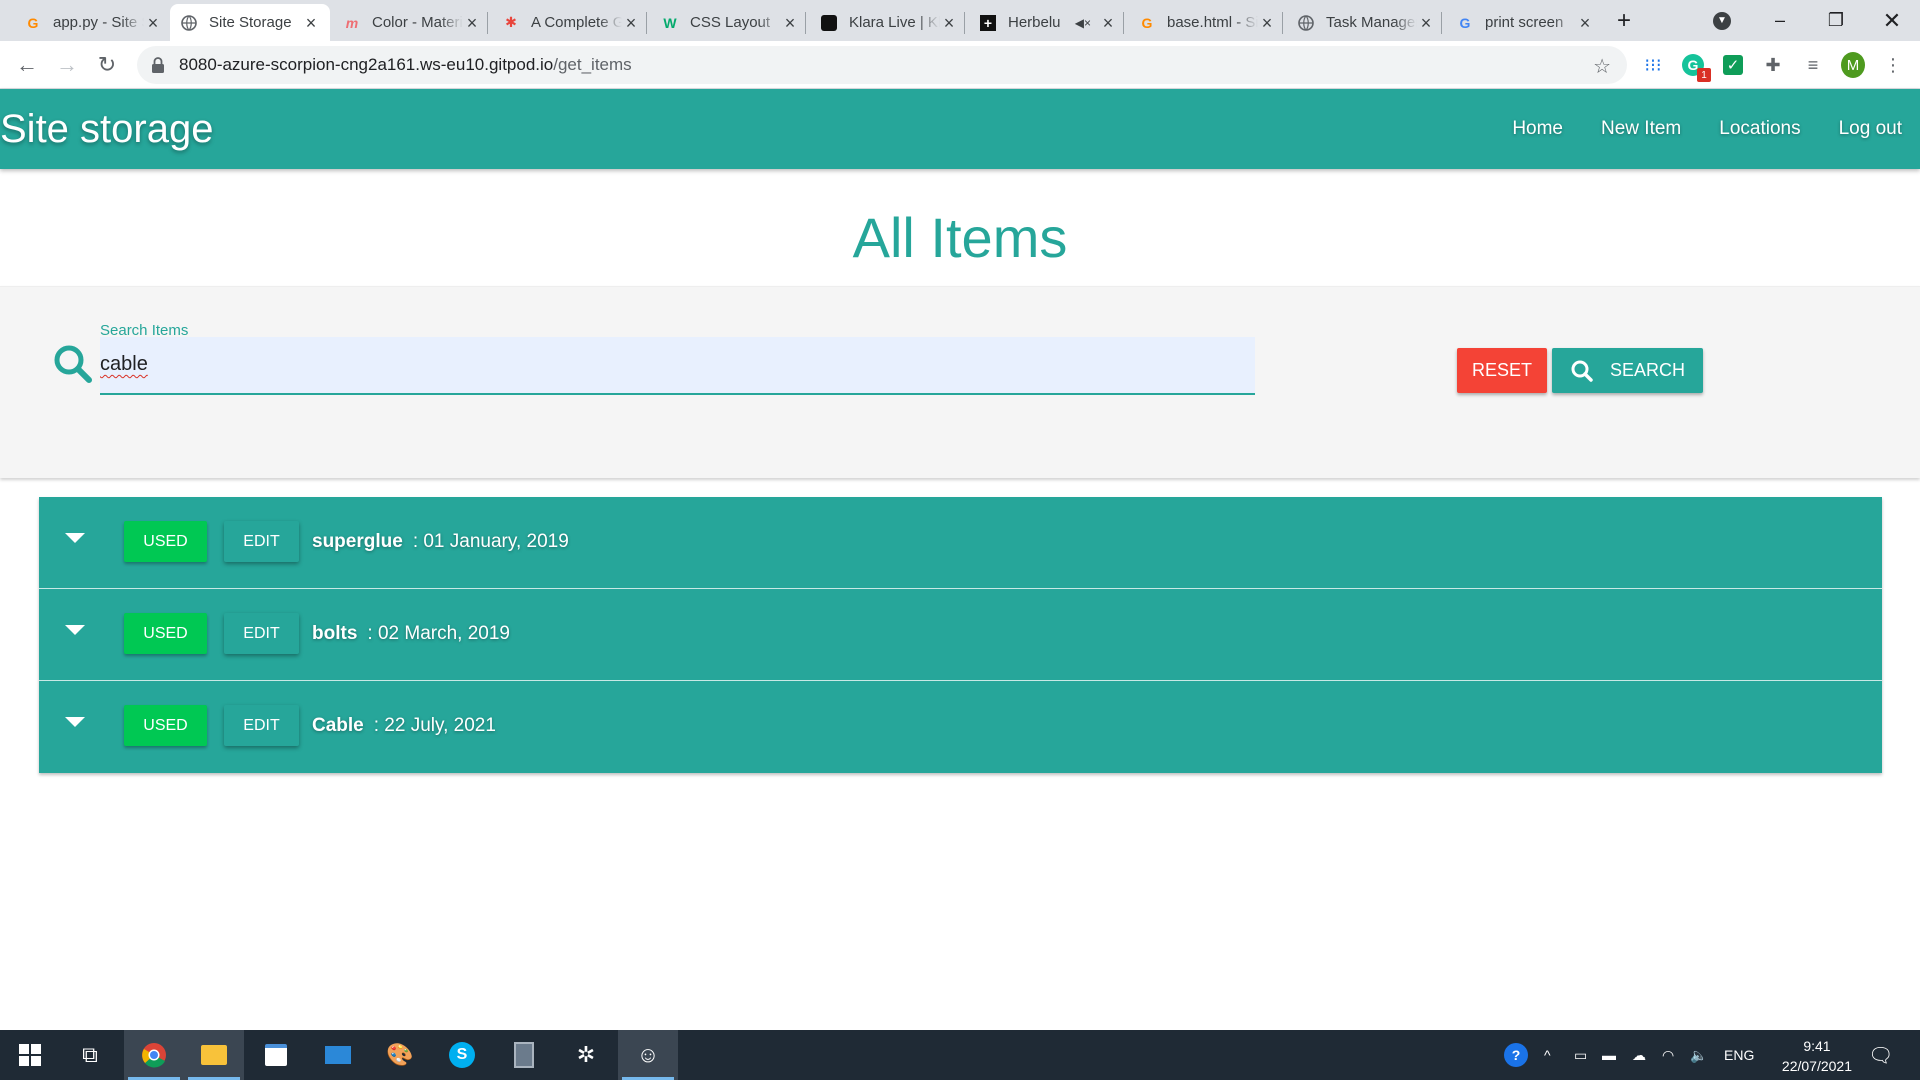  What do you see at coordinates (1641, 129) in the screenshot?
I see `nav-new-item: New Item` at bounding box center [1641, 129].